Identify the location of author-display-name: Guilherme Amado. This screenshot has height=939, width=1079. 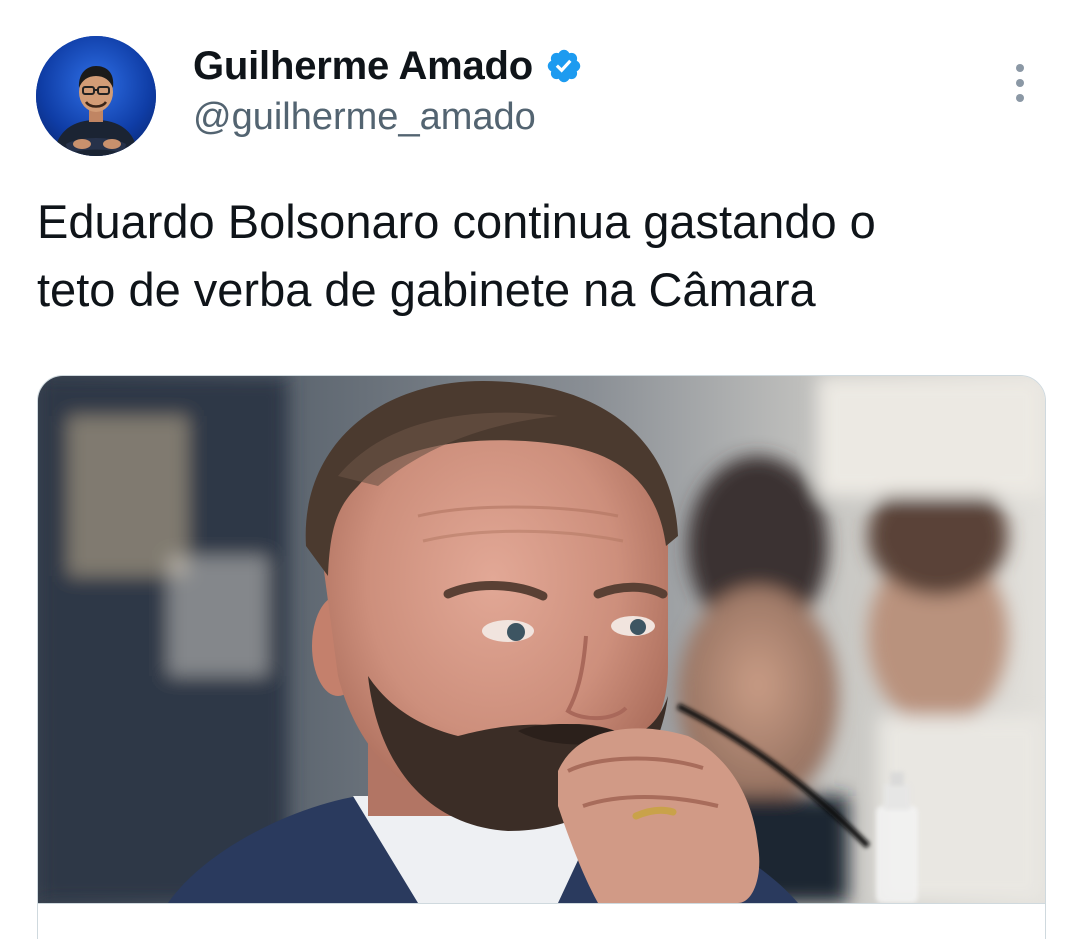
(363, 66).